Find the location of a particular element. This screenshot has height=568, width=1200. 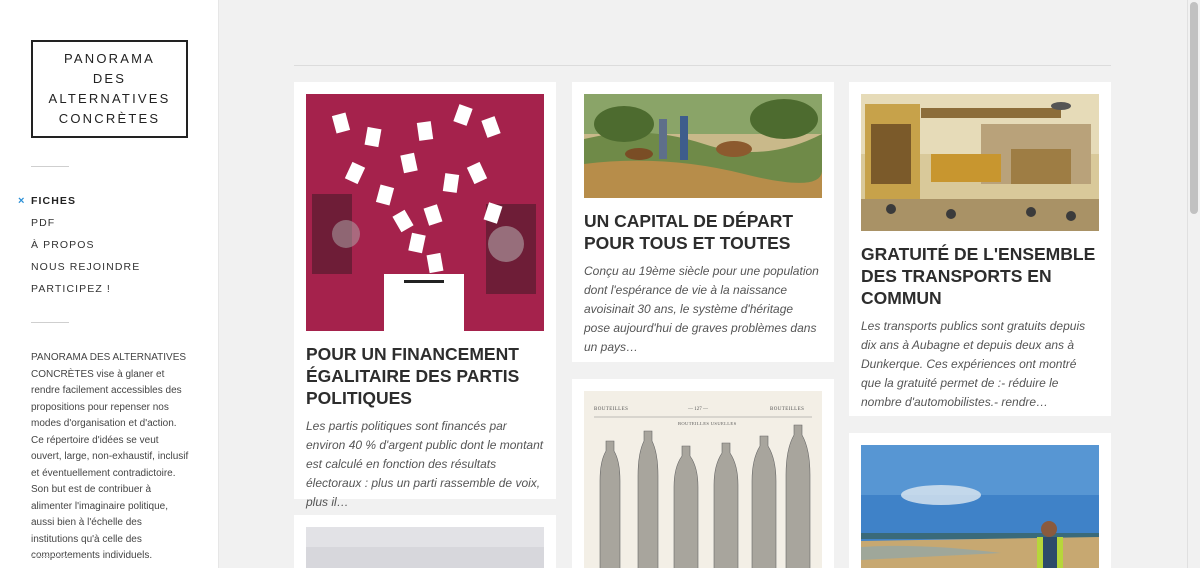

logo-line: CONCRÈTES is located at coordinates (109, 118).